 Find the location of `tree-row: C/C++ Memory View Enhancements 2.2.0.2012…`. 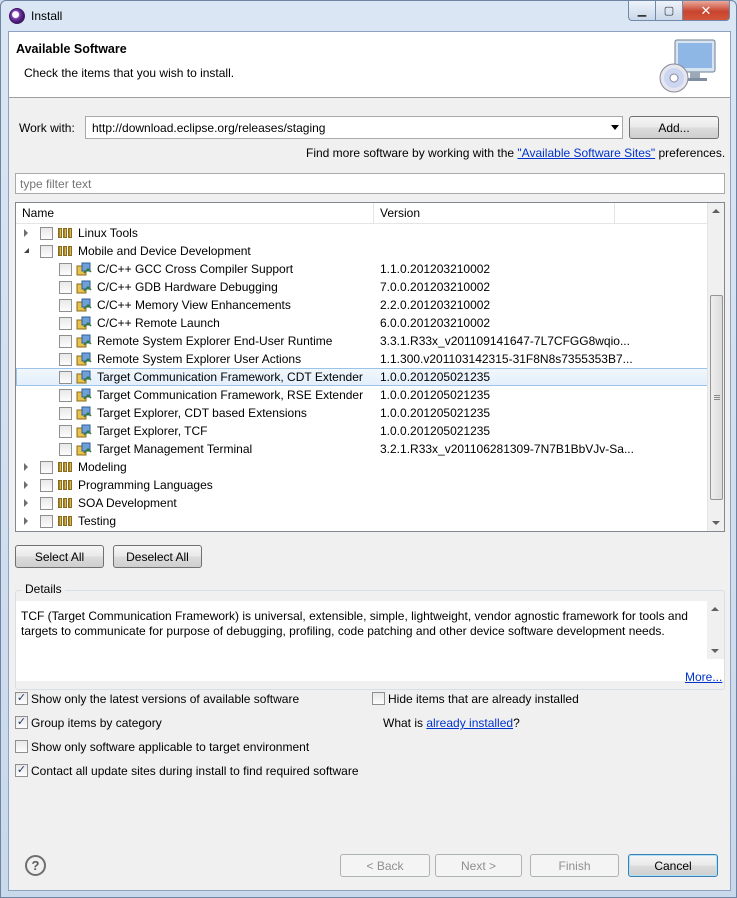

tree-row: C/C++ Memory View Enhancements 2.2.0.2012… is located at coordinates (362, 305).